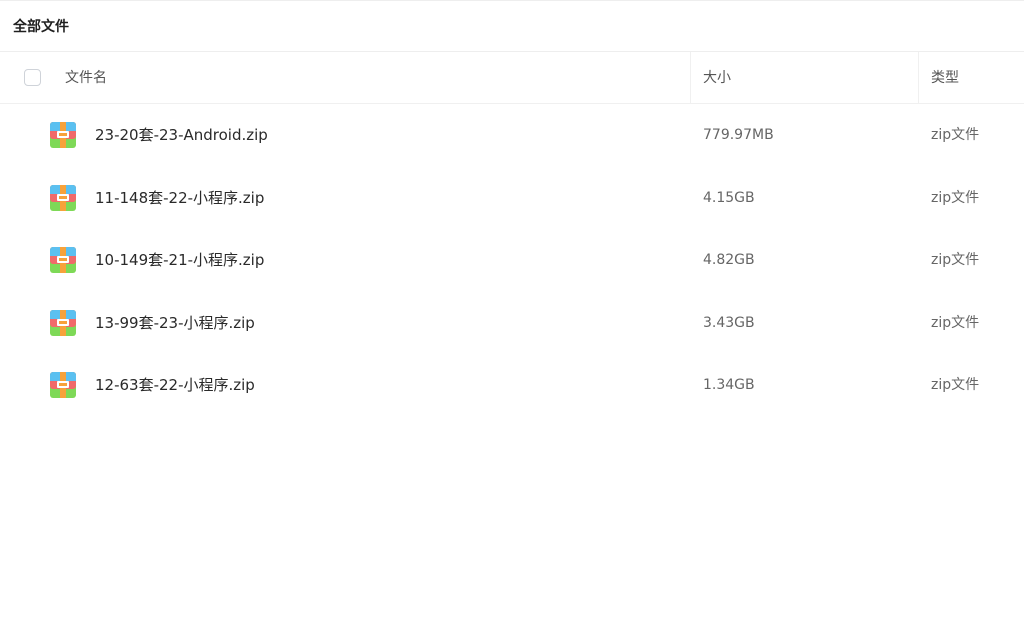  What do you see at coordinates (175, 385) in the screenshot?
I see `file-name: 12-63套-22-小程序.zip` at bounding box center [175, 385].